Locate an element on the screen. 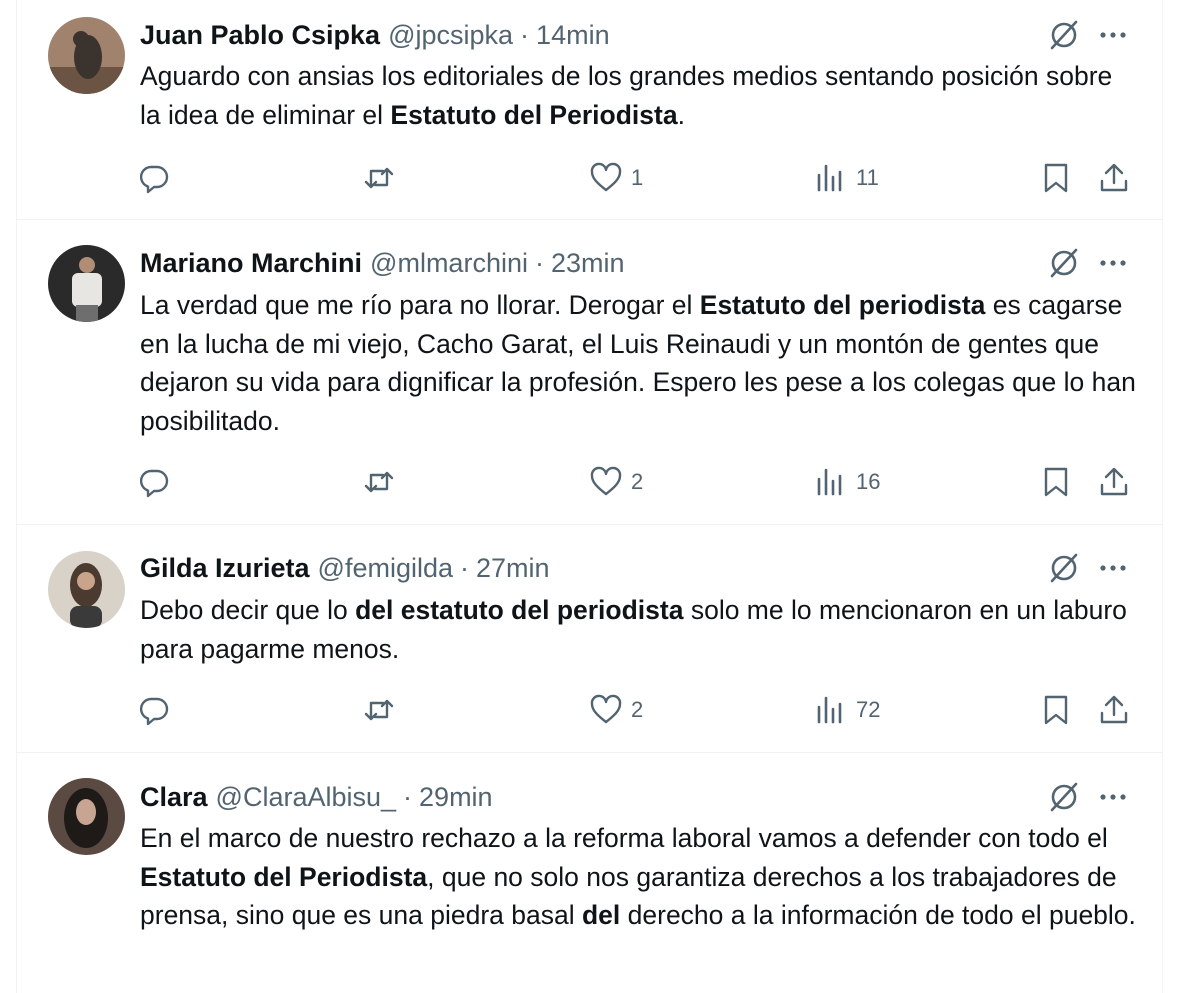 The width and height of the screenshot is (1200, 993). views-button: 16 is located at coordinates (847, 482).